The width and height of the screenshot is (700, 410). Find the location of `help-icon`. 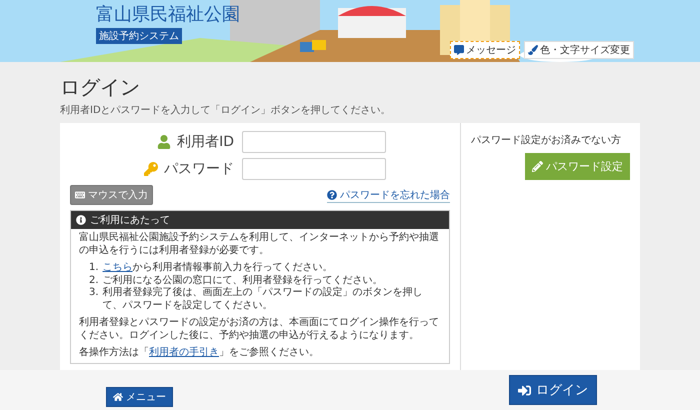

help-icon is located at coordinates (332, 195).